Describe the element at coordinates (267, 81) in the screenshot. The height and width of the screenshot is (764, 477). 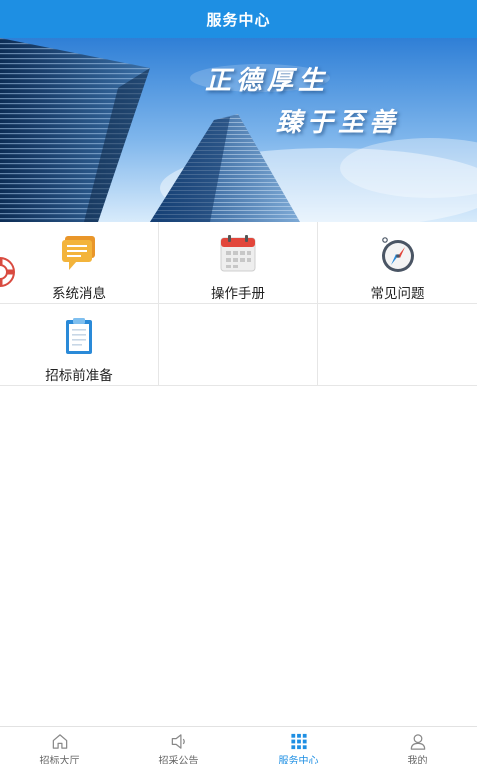
I see `banner-slogan-line1: 正德厚生` at that location.